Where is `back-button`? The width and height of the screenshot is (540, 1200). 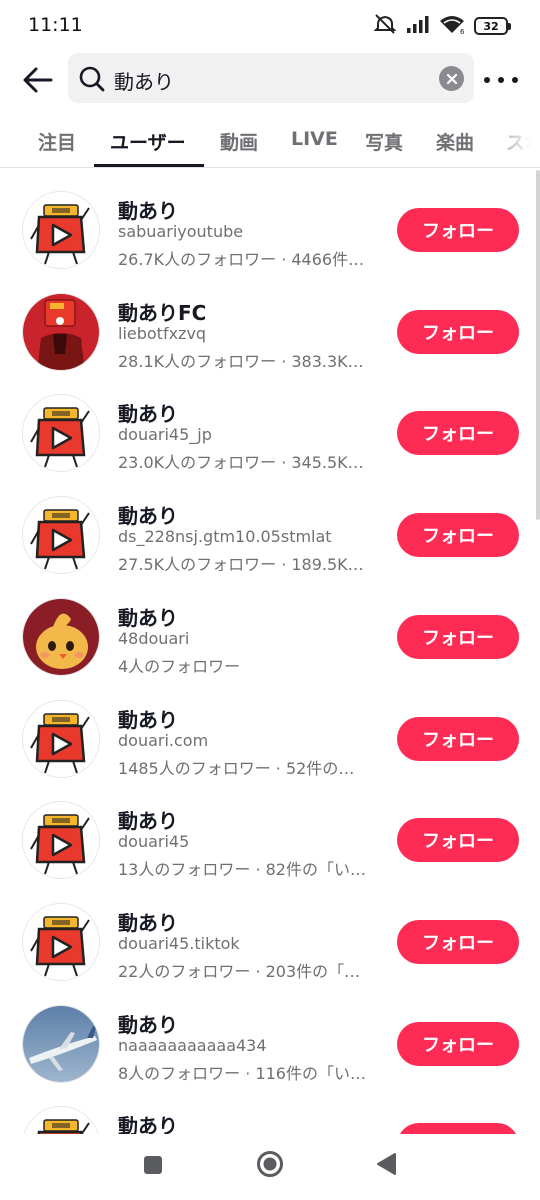
back-button is located at coordinates (38, 80).